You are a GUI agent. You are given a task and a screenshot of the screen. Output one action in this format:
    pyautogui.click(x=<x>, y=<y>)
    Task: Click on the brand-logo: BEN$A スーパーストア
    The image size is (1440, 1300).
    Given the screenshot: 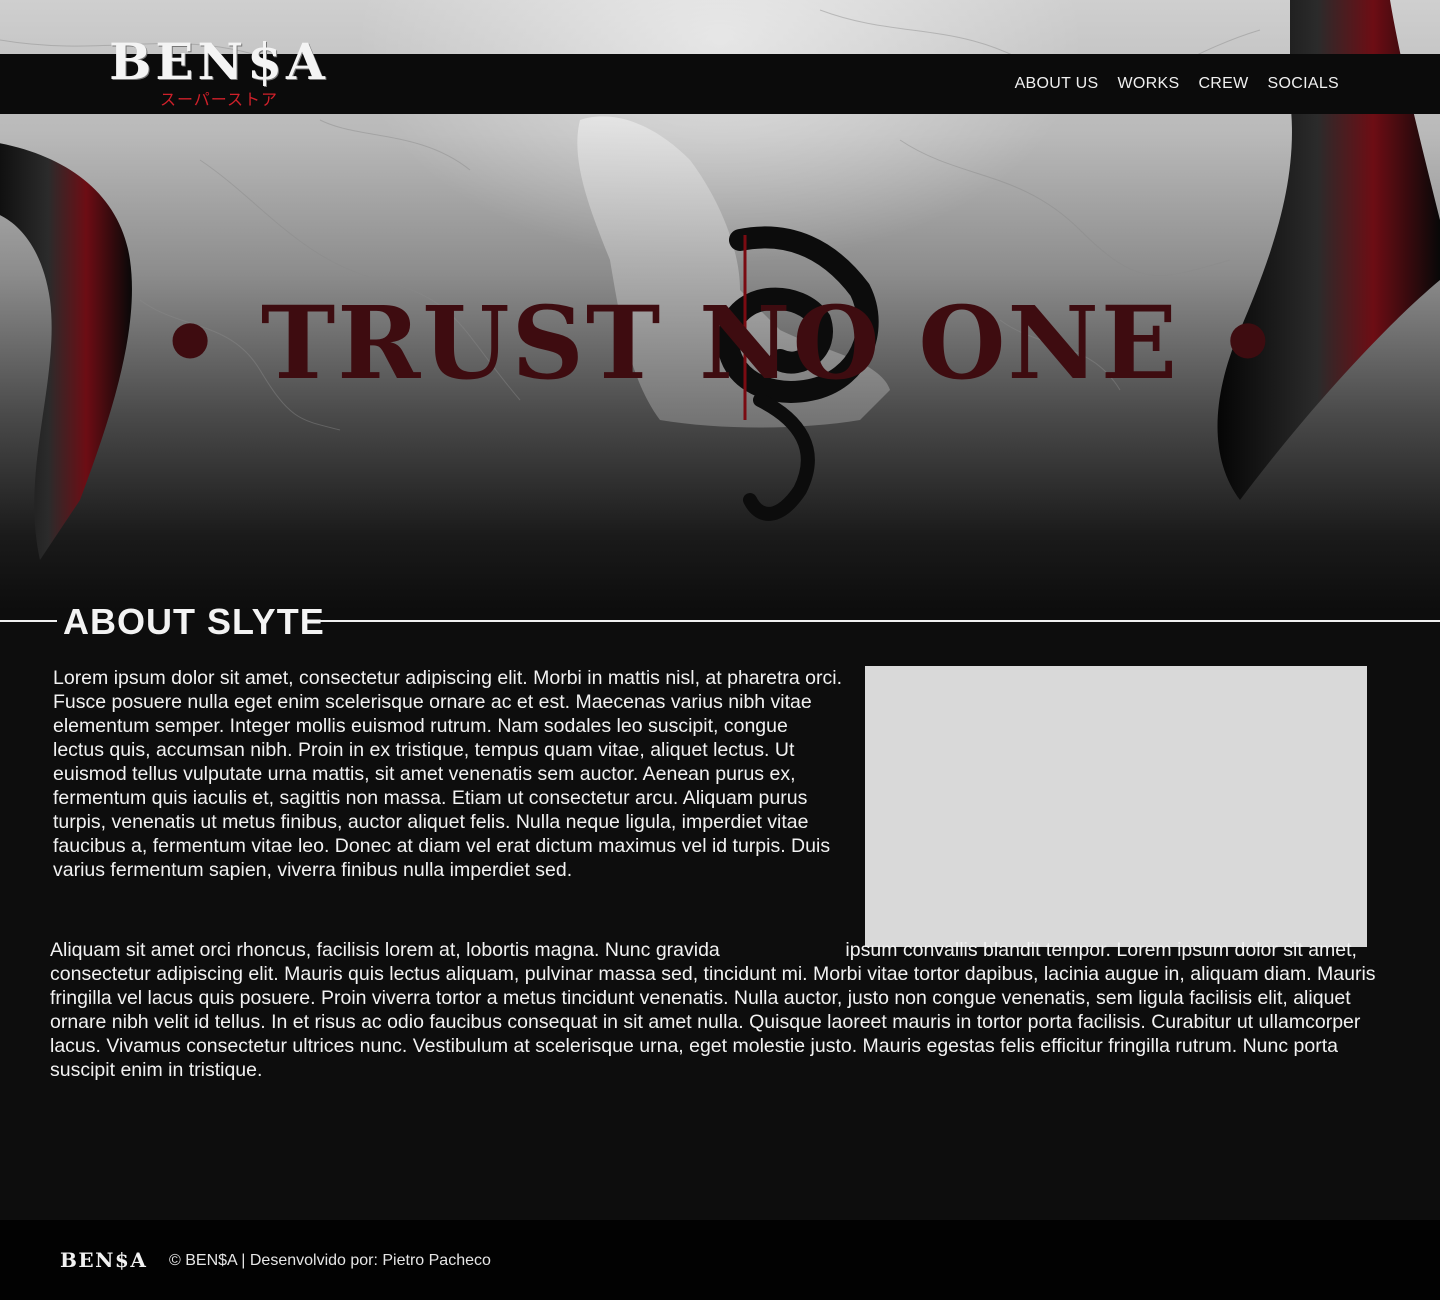 What is the action you would take?
    pyautogui.click(x=219, y=72)
    